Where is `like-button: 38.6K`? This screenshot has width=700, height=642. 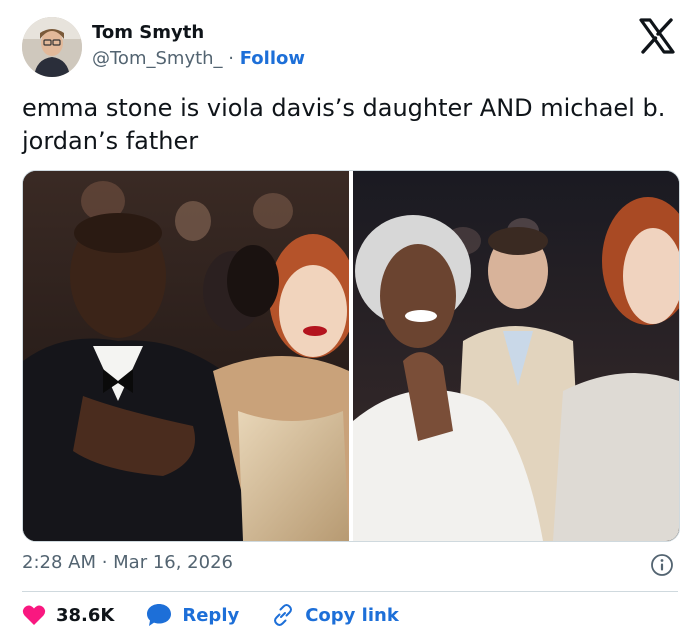 like-button: 38.6K is located at coordinates (68, 615).